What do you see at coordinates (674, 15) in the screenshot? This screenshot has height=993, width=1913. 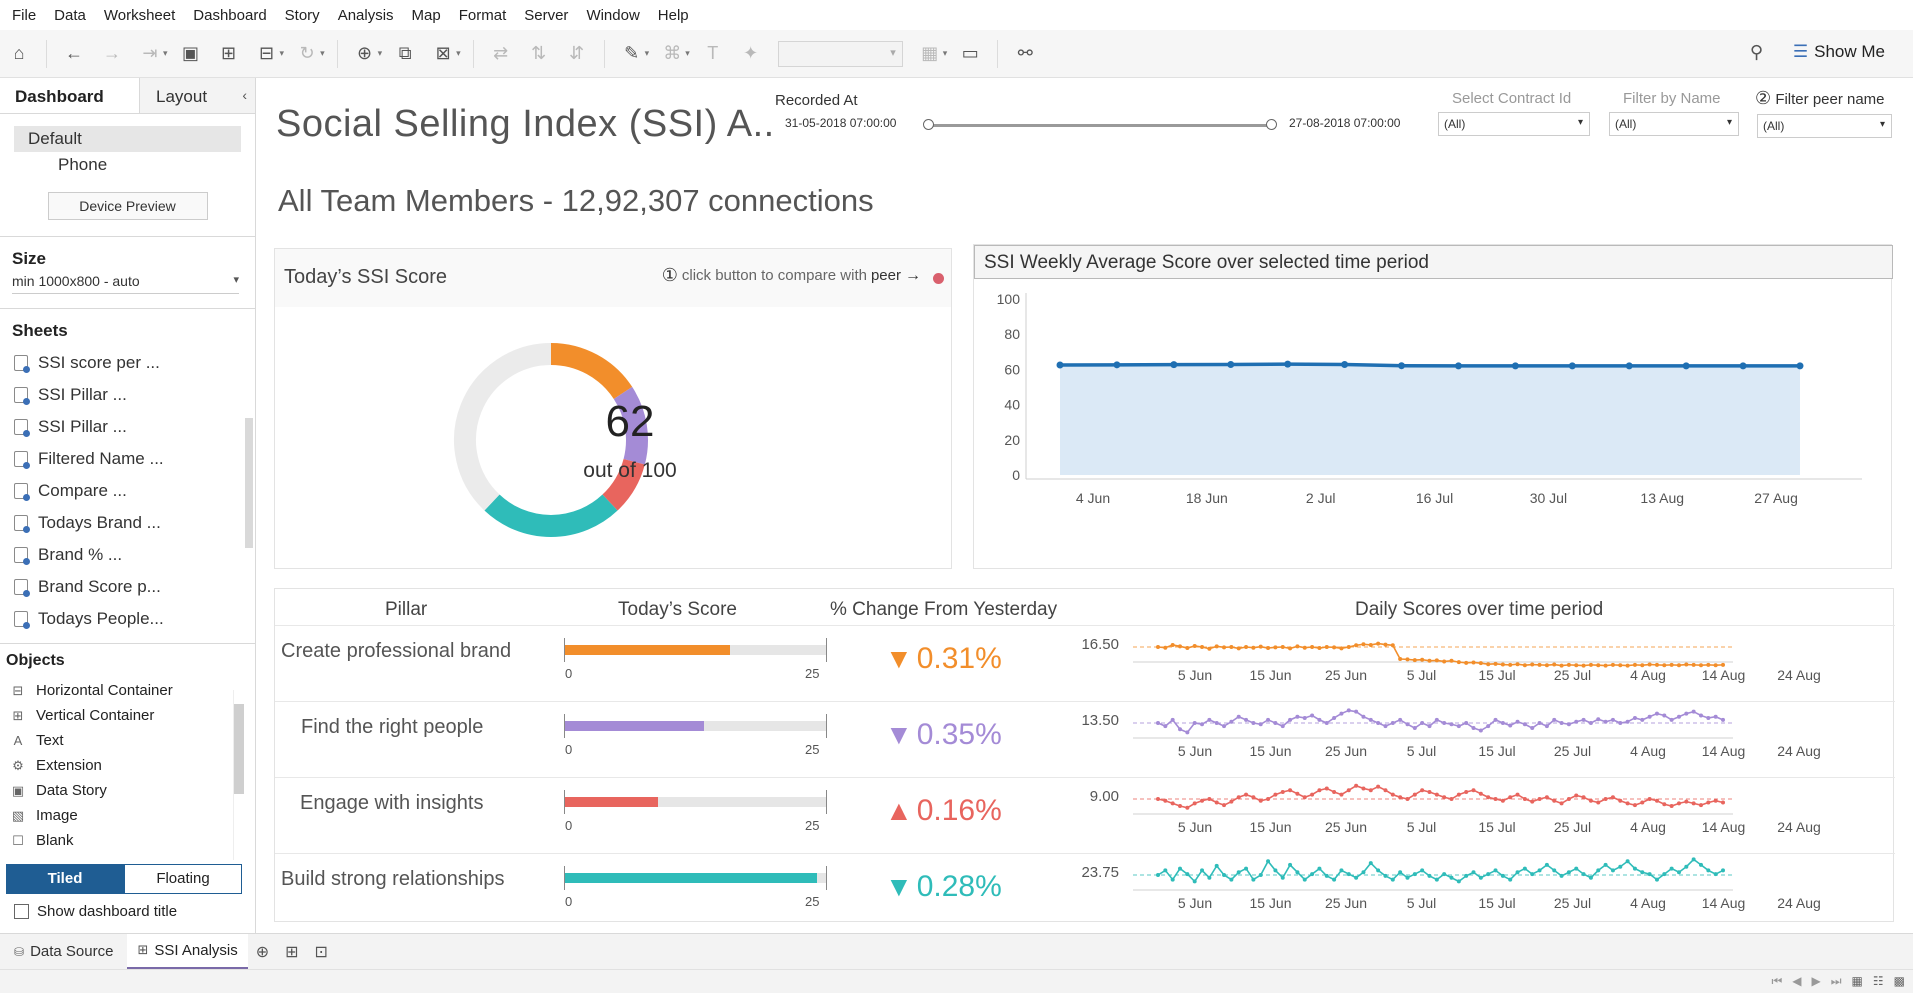 I see `menu-help: Help` at bounding box center [674, 15].